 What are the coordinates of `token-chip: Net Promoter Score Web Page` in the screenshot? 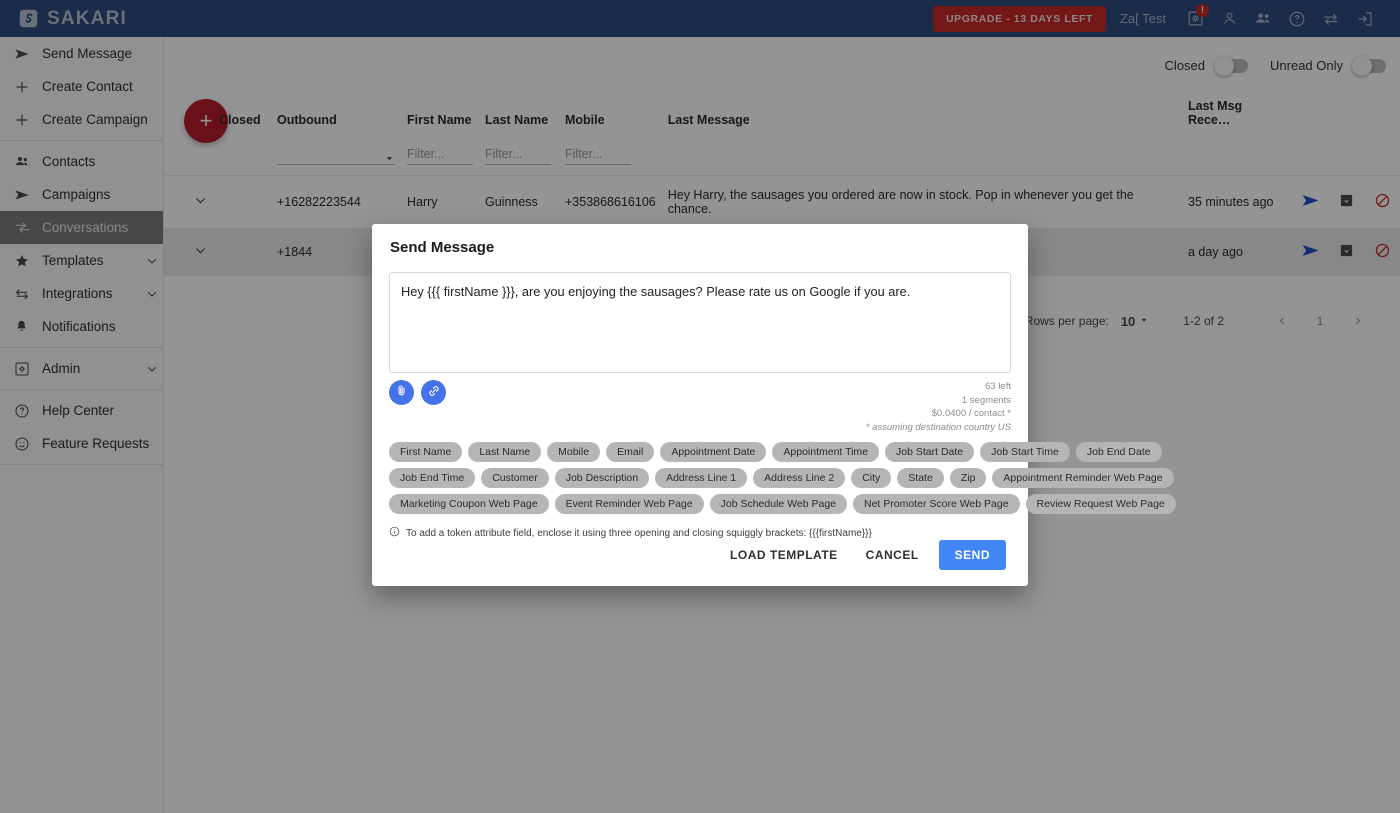 It's located at (936, 504).